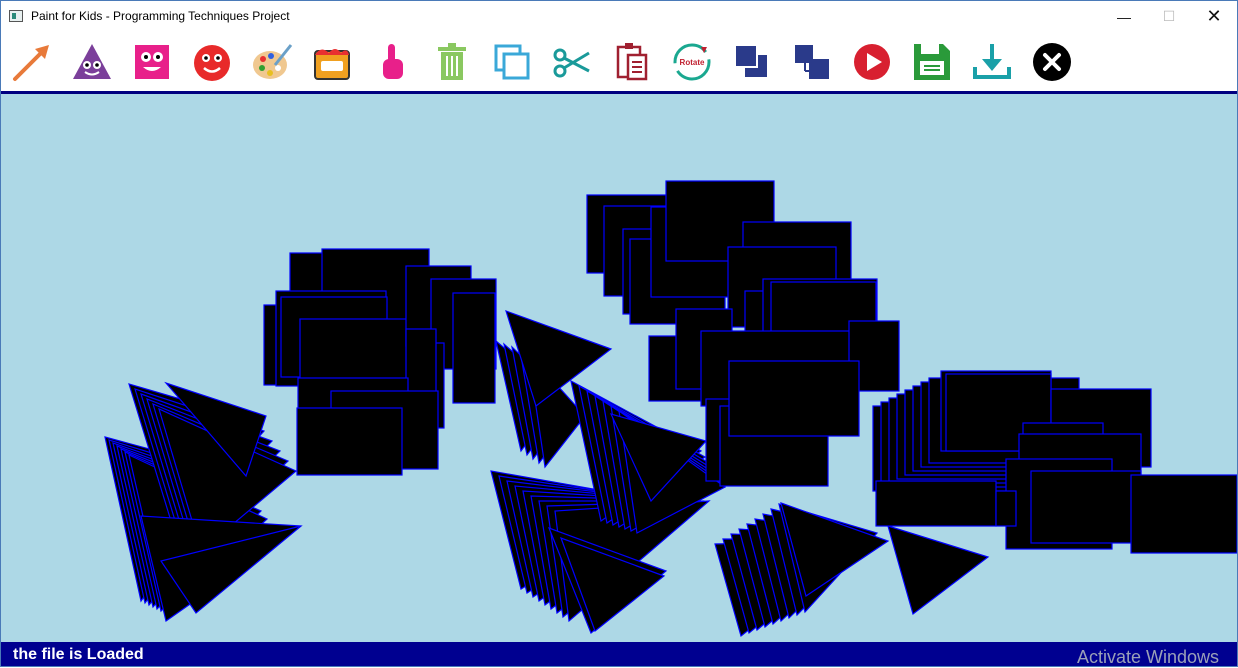 The image size is (1238, 668). I want to click on color-palette-button, so click(272, 62).